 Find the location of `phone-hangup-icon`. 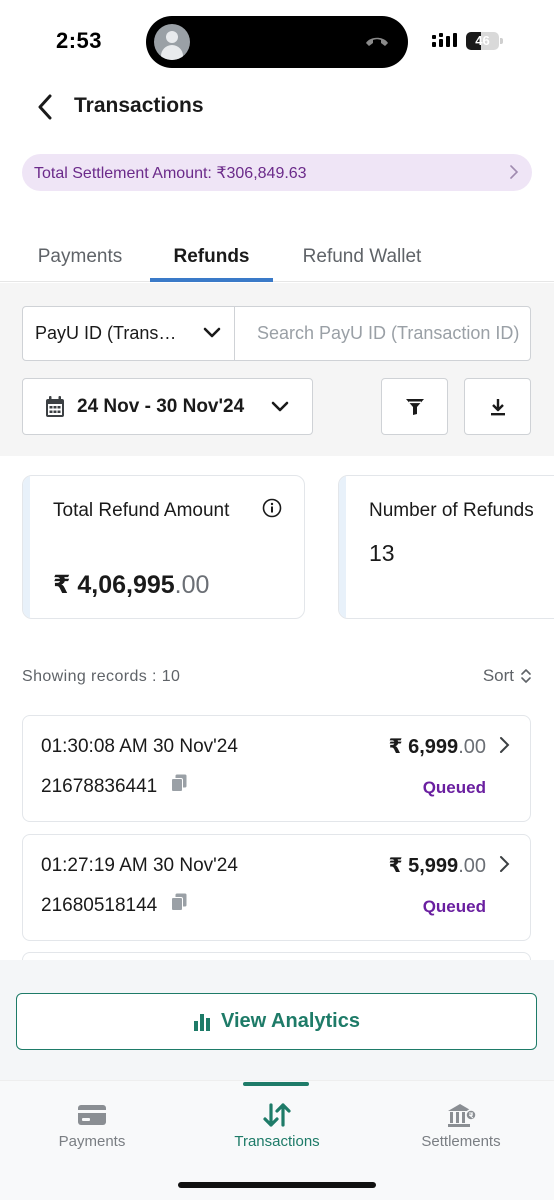

phone-hangup-icon is located at coordinates (377, 41).